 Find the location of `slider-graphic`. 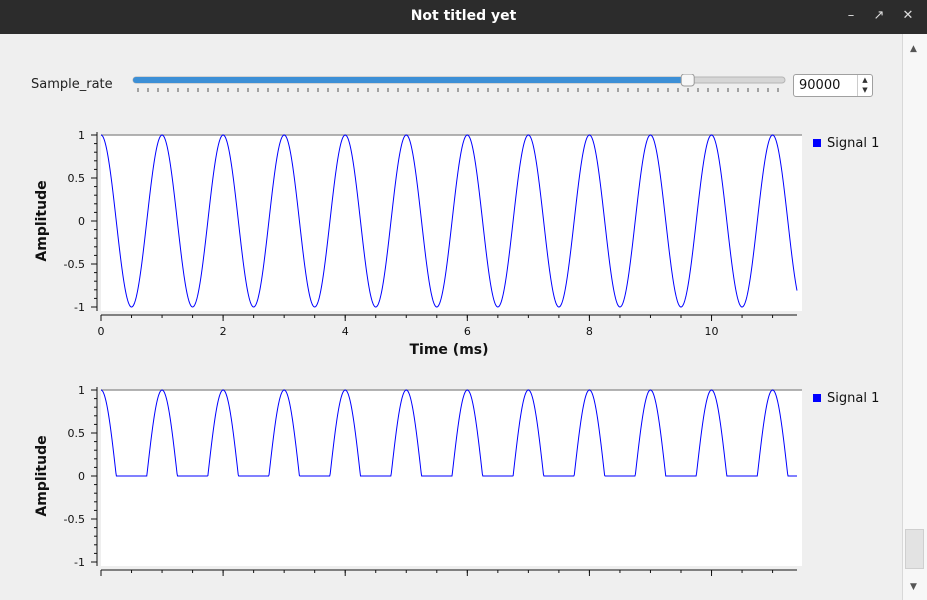

slider-graphic is located at coordinates (459, 82).